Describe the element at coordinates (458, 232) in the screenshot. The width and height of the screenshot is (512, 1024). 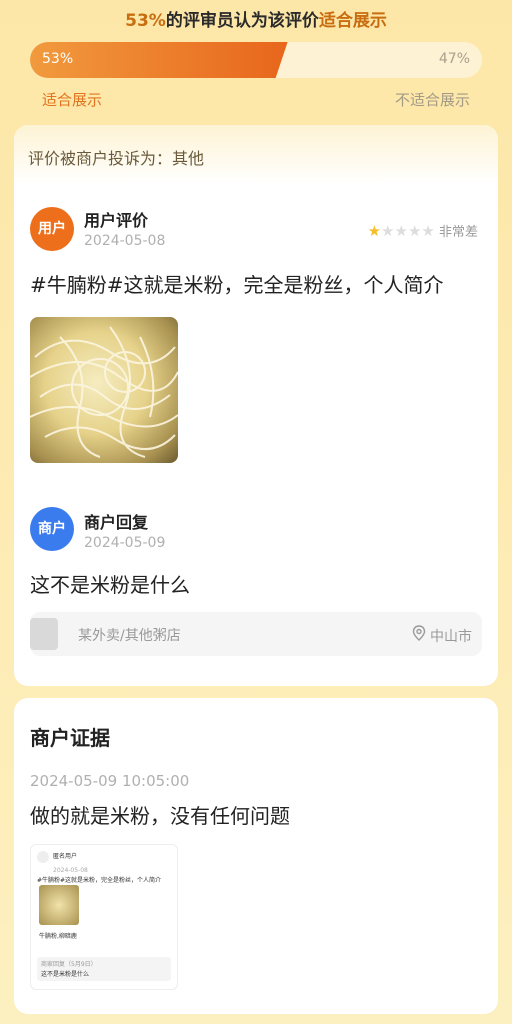
I see `rating-label: 非常差` at that location.